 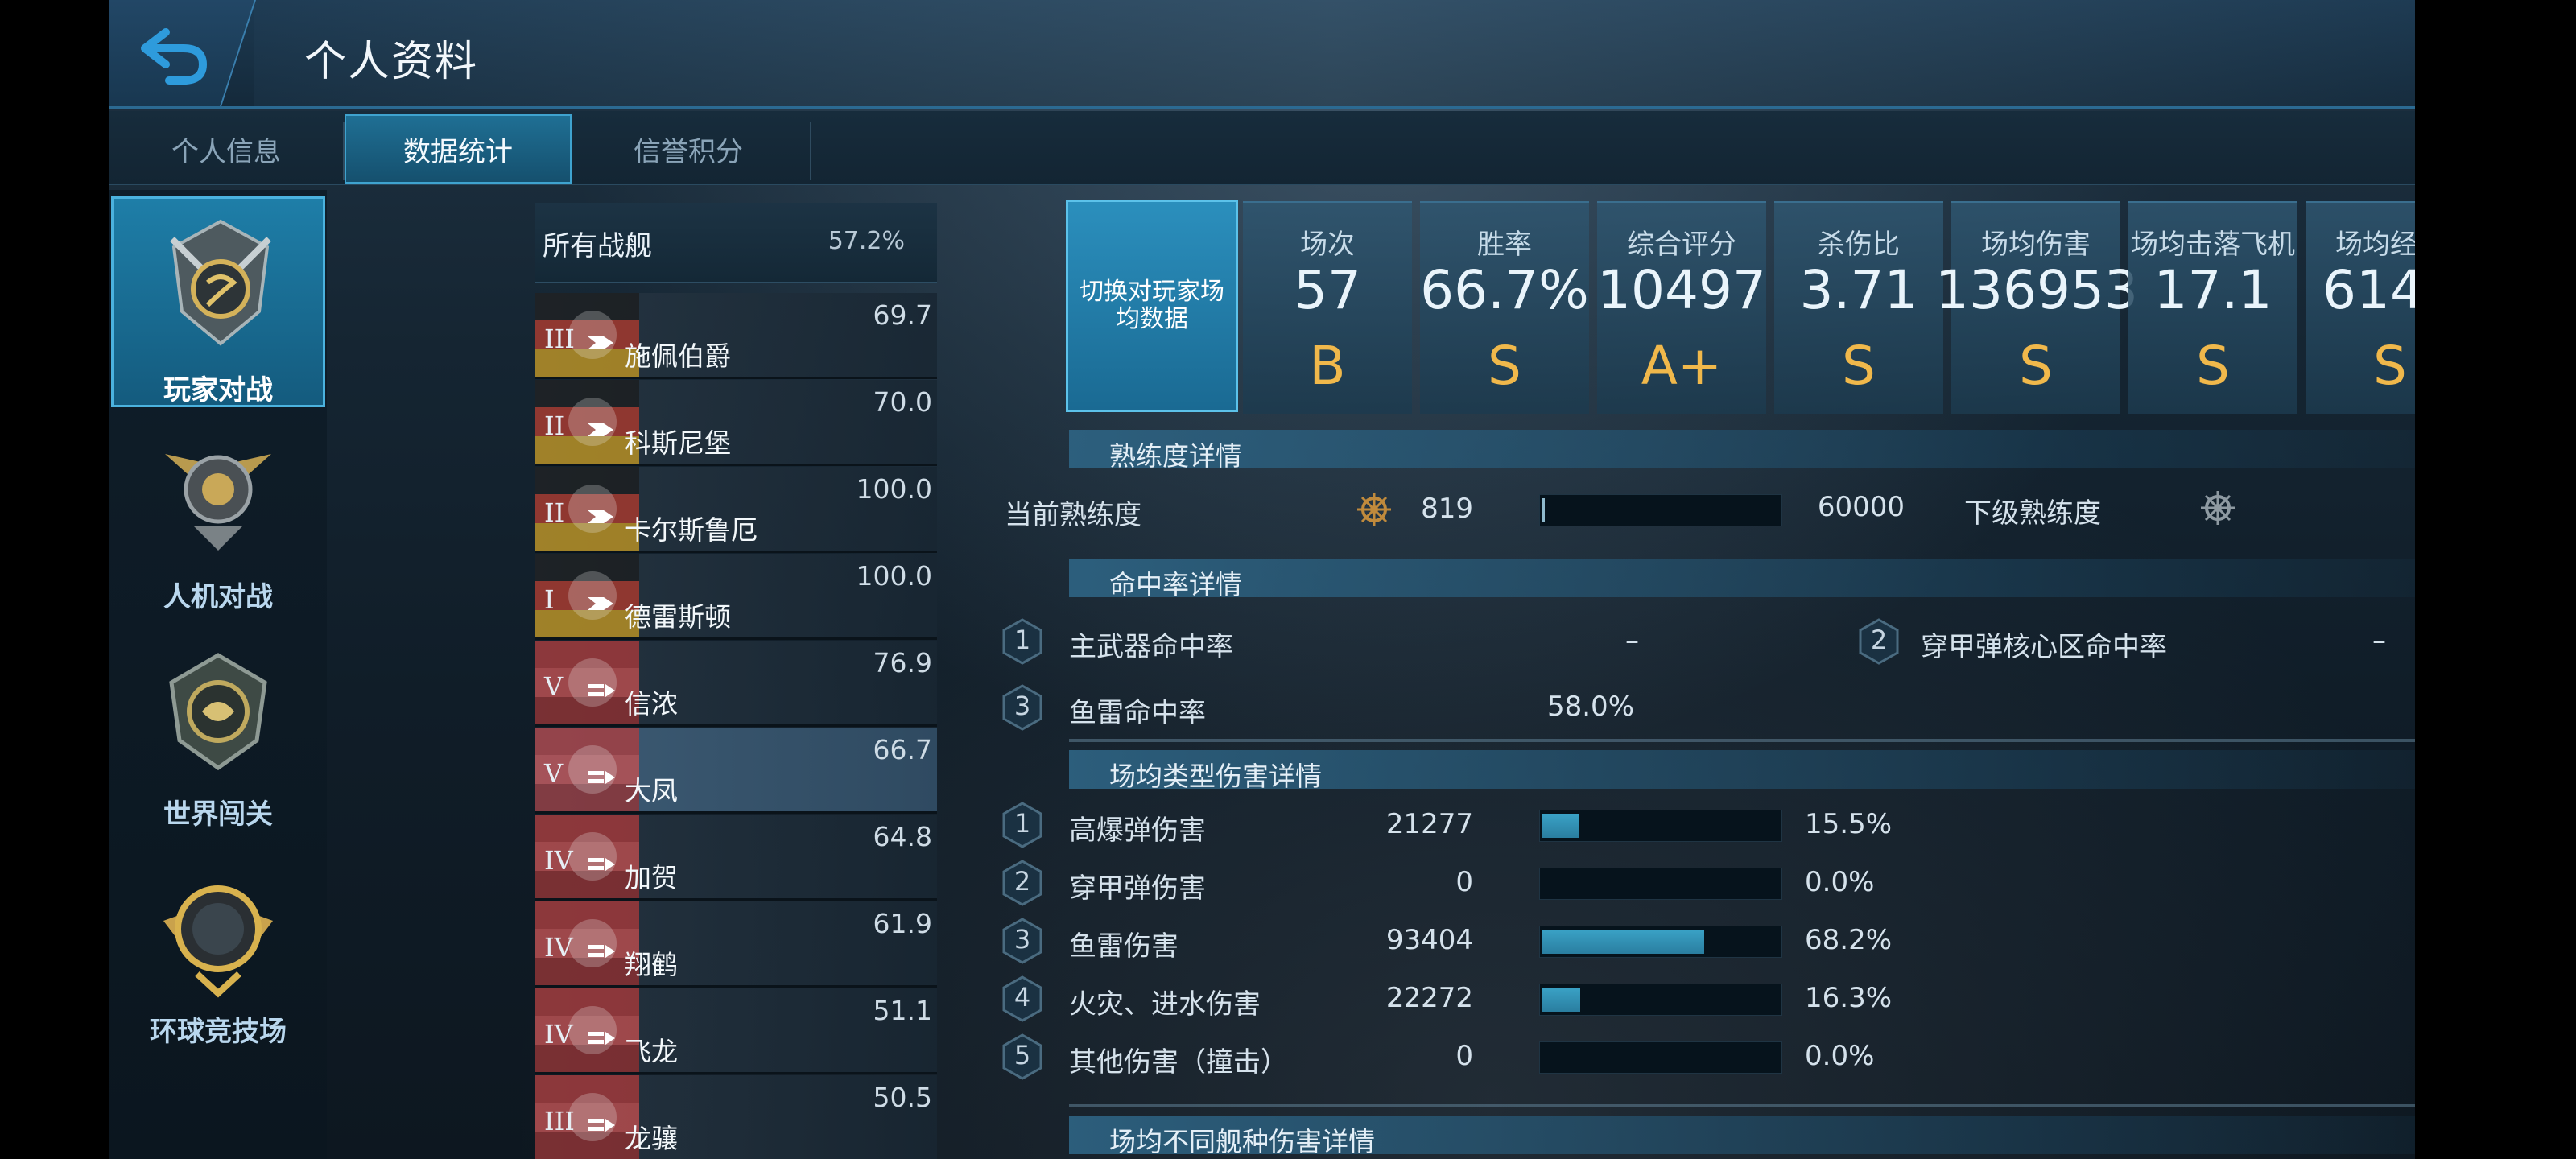 What do you see at coordinates (651, 790) in the screenshot?
I see `ship-name: 大凤` at bounding box center [651, 790].